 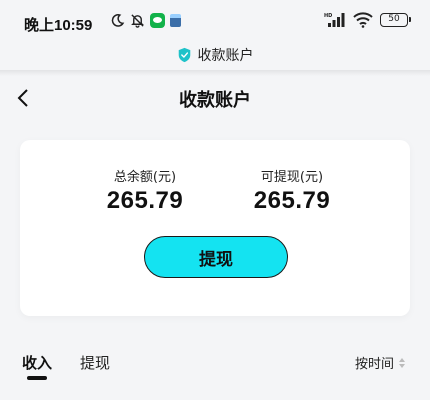 What do you see at coordinates (215, 368) in the screenshot?
I see `record-tabs: 收入 提现 按时间` at bounding box center [215, 368].